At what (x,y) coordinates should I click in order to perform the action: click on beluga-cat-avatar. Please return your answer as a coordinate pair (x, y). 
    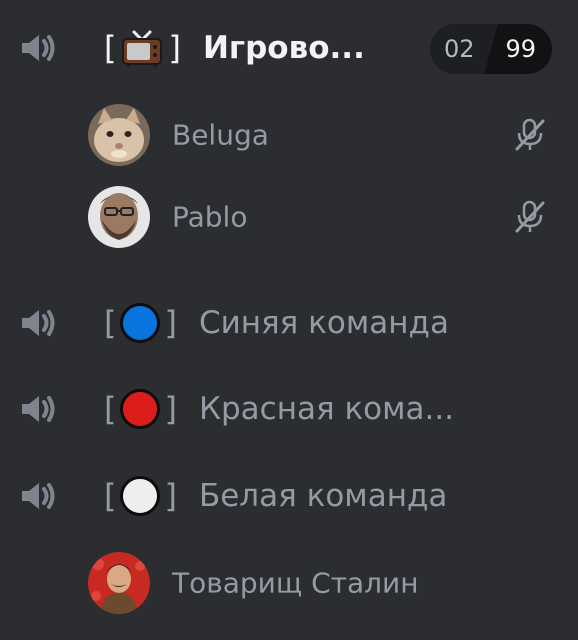
    Looking at the image, I should click on (119, 135).